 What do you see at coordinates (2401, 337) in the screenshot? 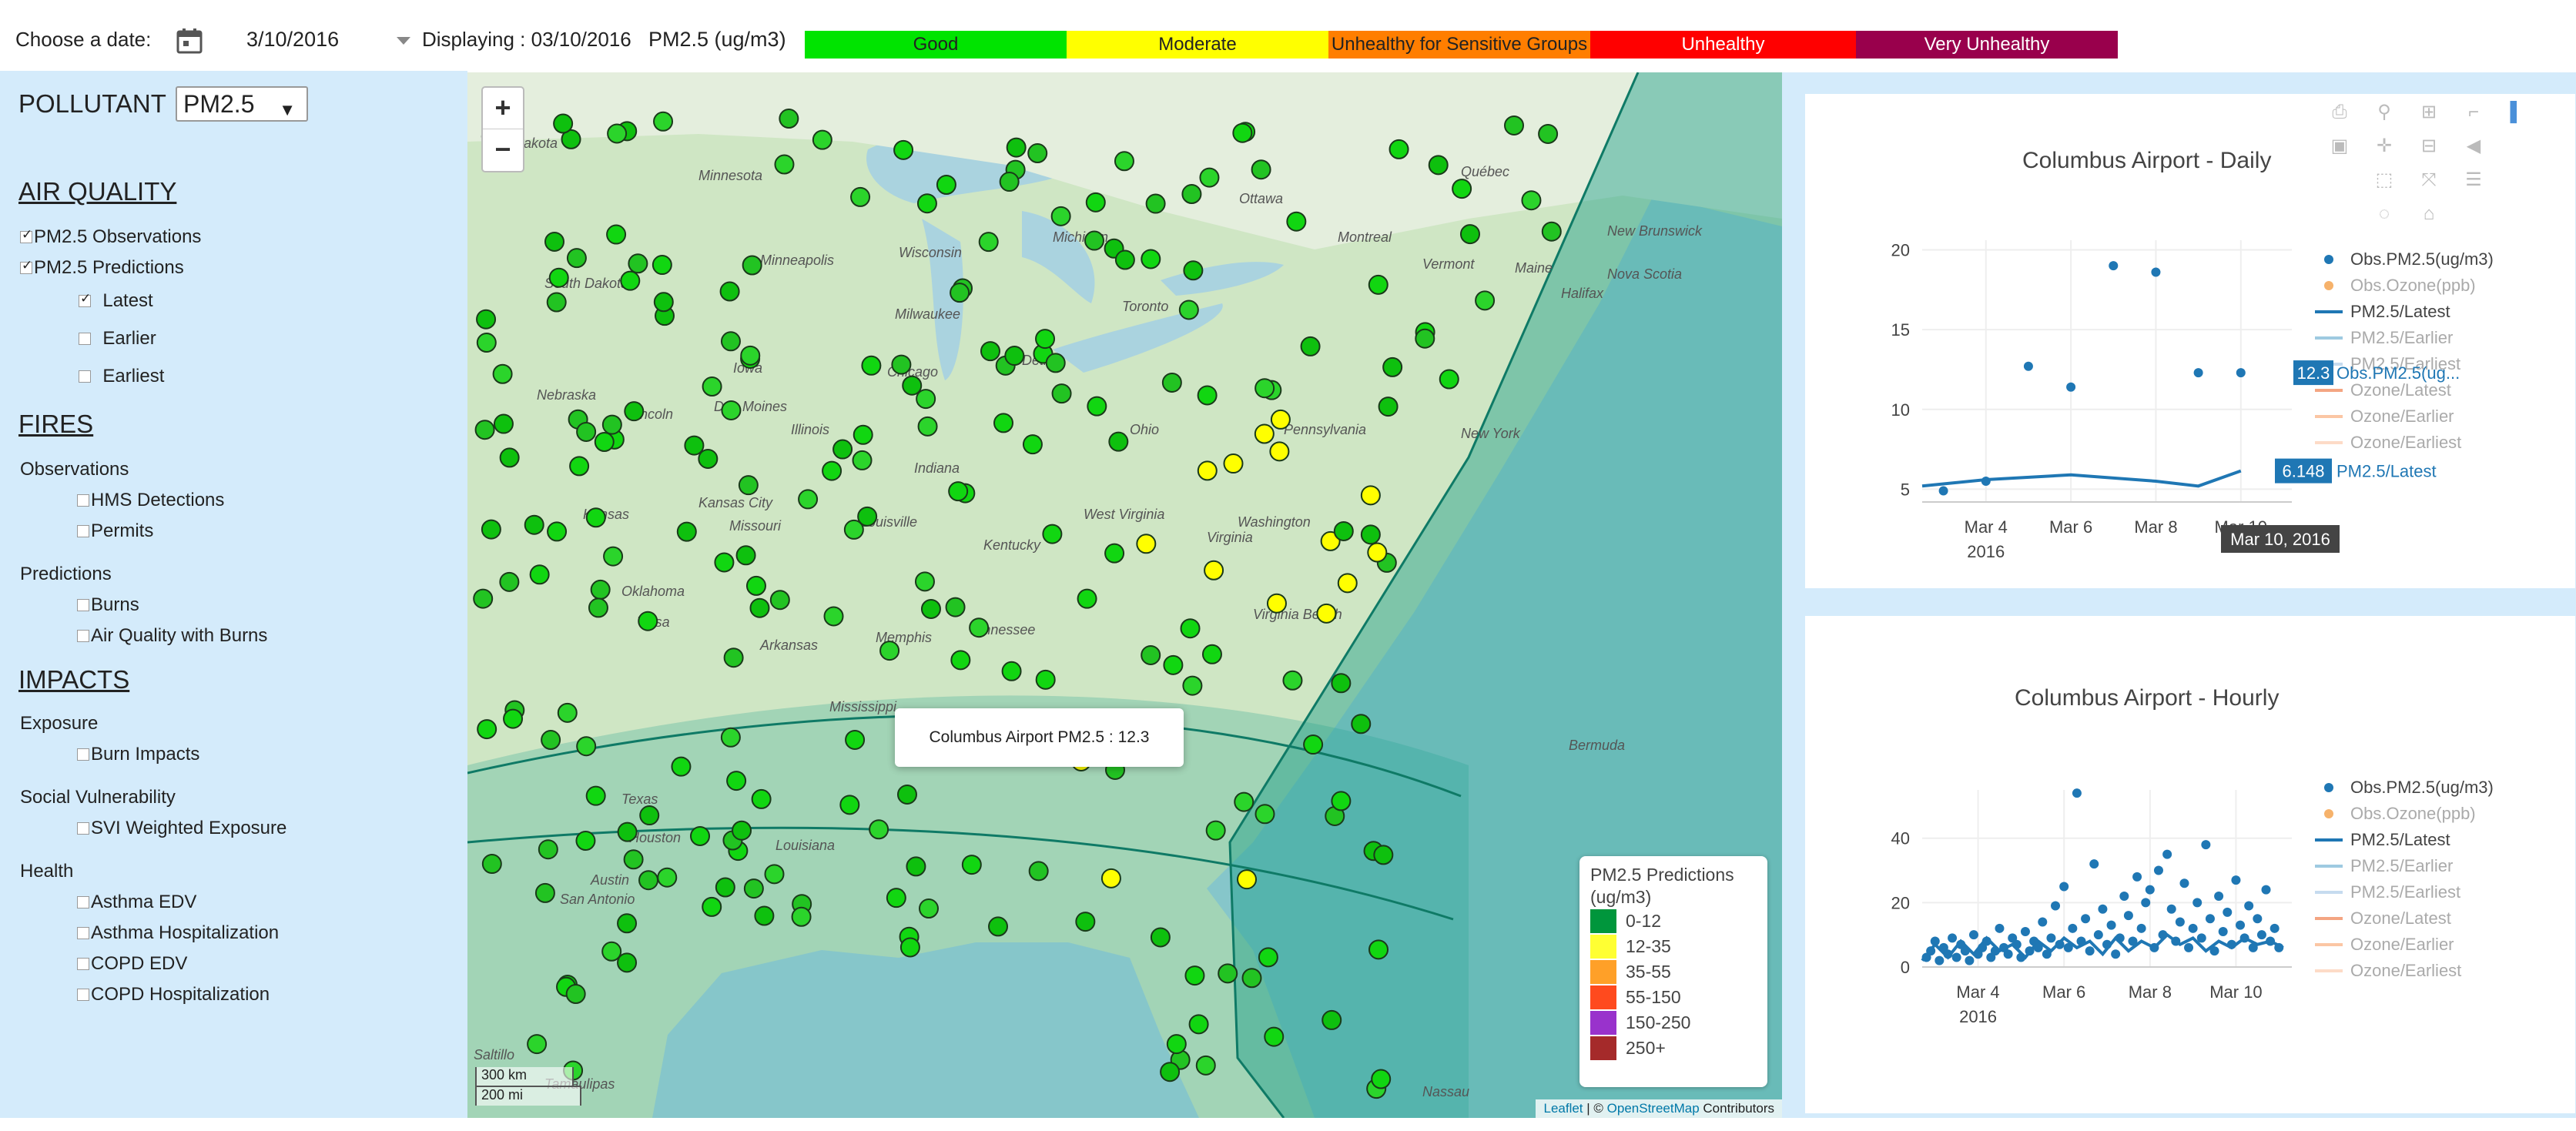
I see `legend-label: PM2.5/Earlier` at bounding box center [2401, 337].